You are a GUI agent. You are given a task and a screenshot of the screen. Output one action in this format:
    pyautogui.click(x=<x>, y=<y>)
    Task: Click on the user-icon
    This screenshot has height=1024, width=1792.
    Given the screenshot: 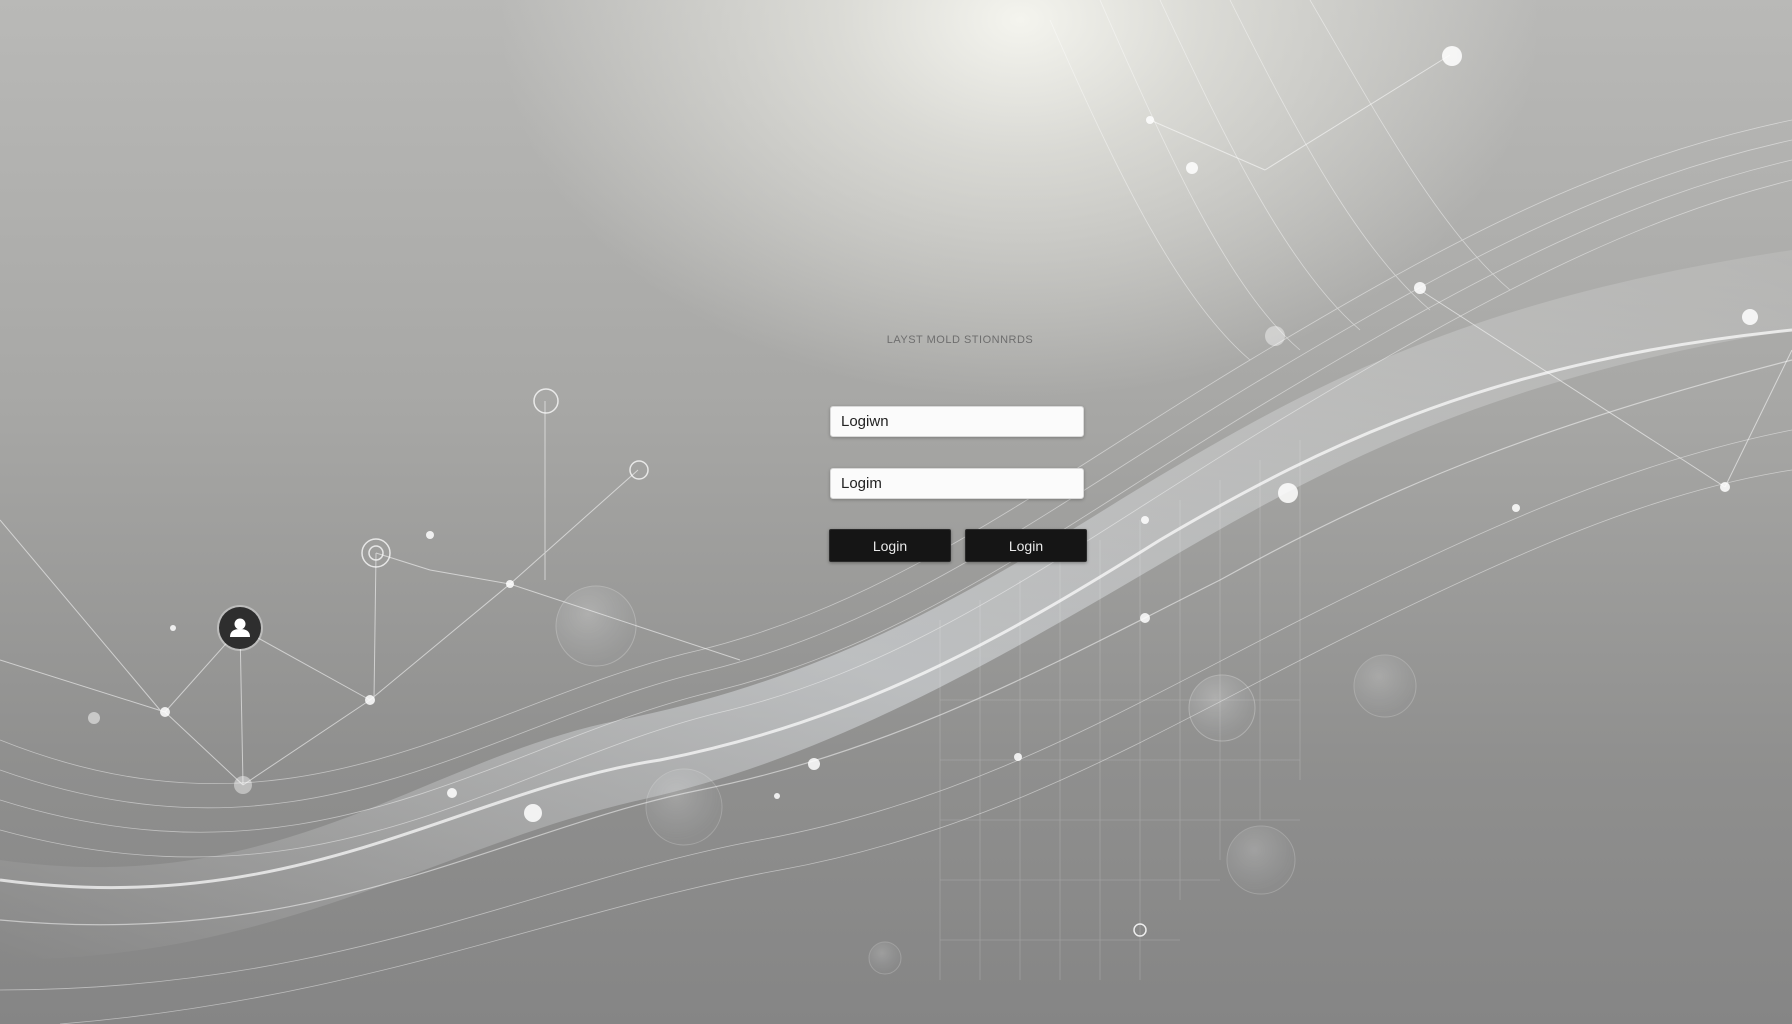 What is the action you would take?
    pyautogui.click(x=240, y=627)
    